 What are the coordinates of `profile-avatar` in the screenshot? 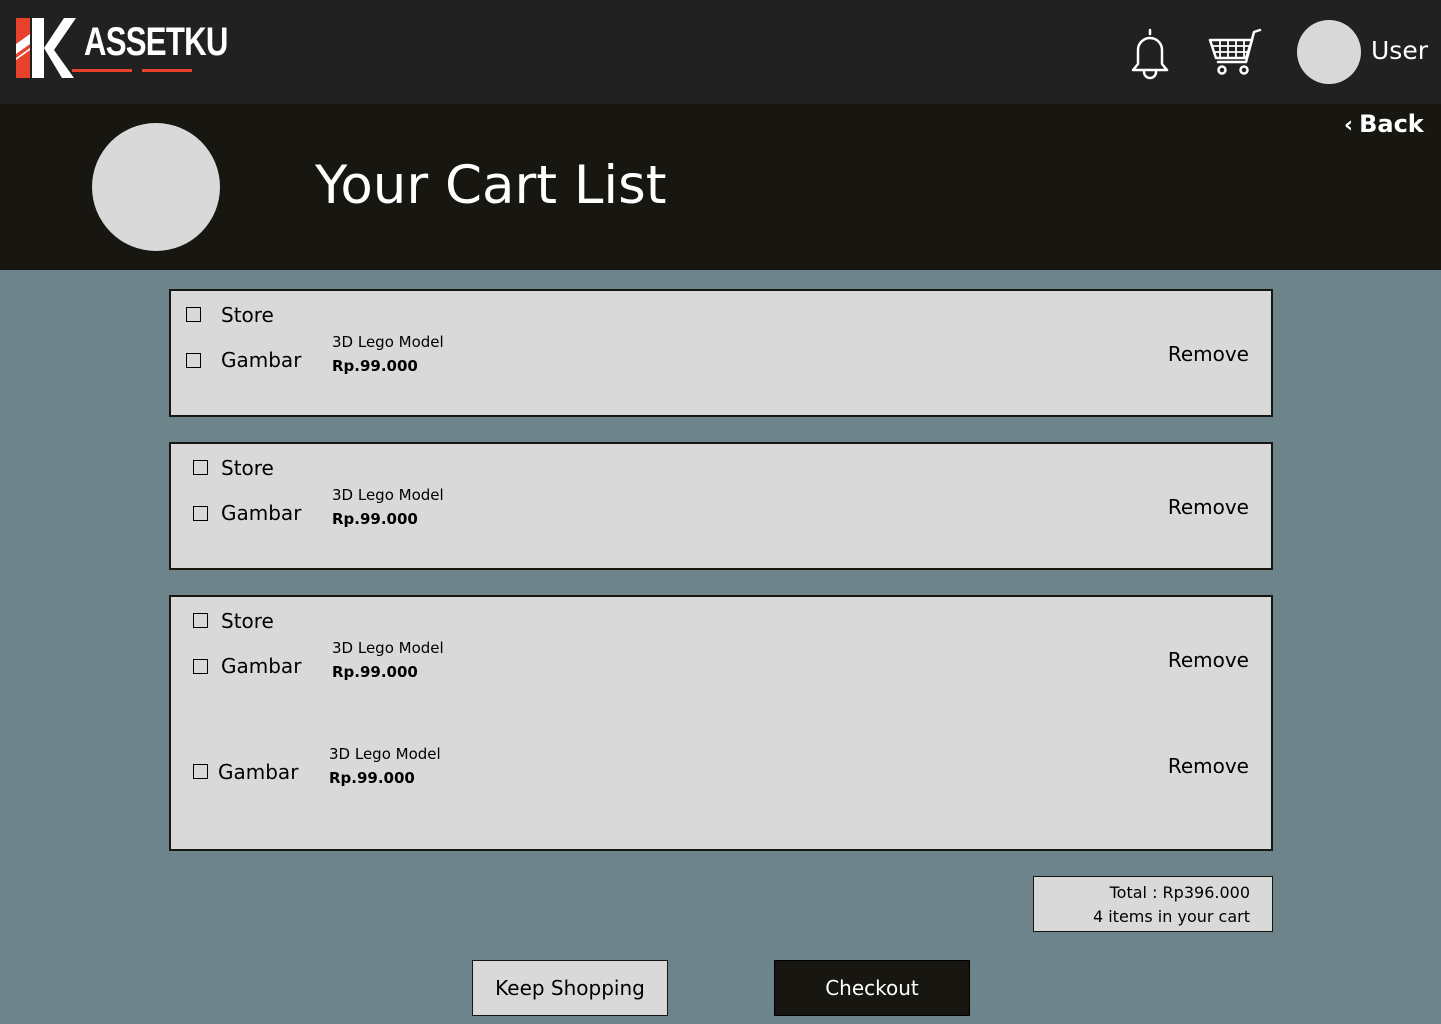 It's located at (156, 187).